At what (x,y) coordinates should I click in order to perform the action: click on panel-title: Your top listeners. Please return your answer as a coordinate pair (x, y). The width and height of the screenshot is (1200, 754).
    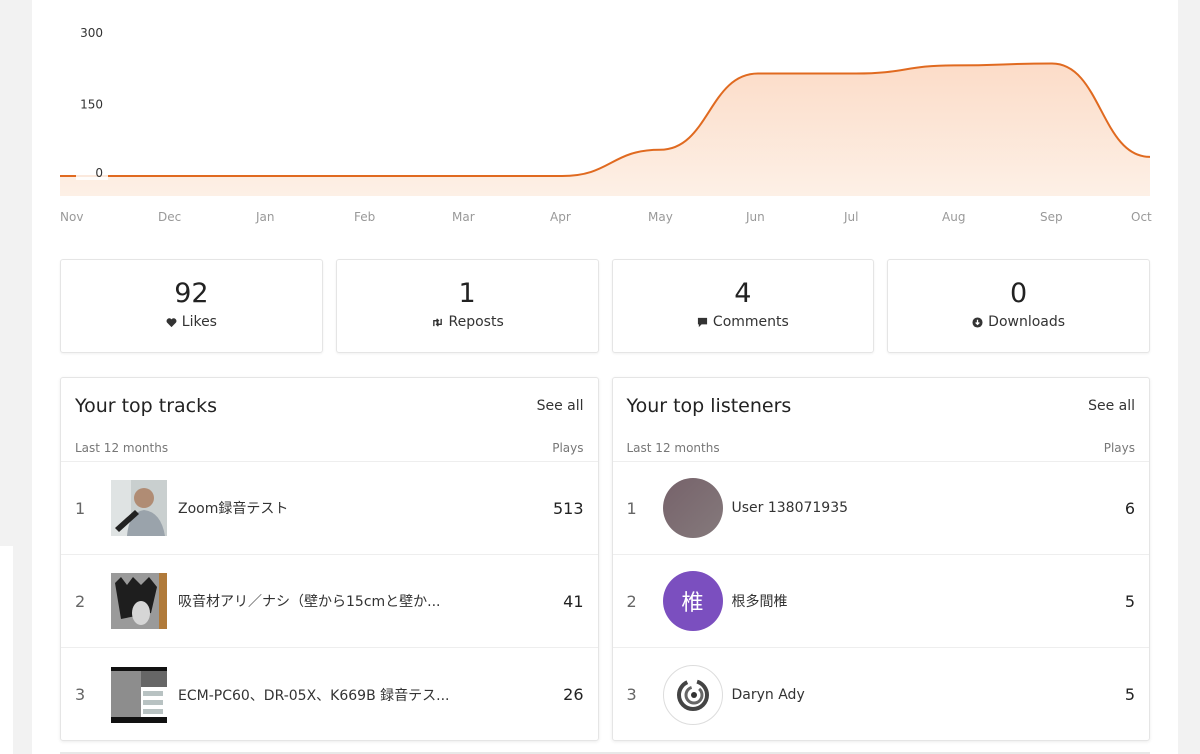
    Looking at the image, I should click on (709, 406).